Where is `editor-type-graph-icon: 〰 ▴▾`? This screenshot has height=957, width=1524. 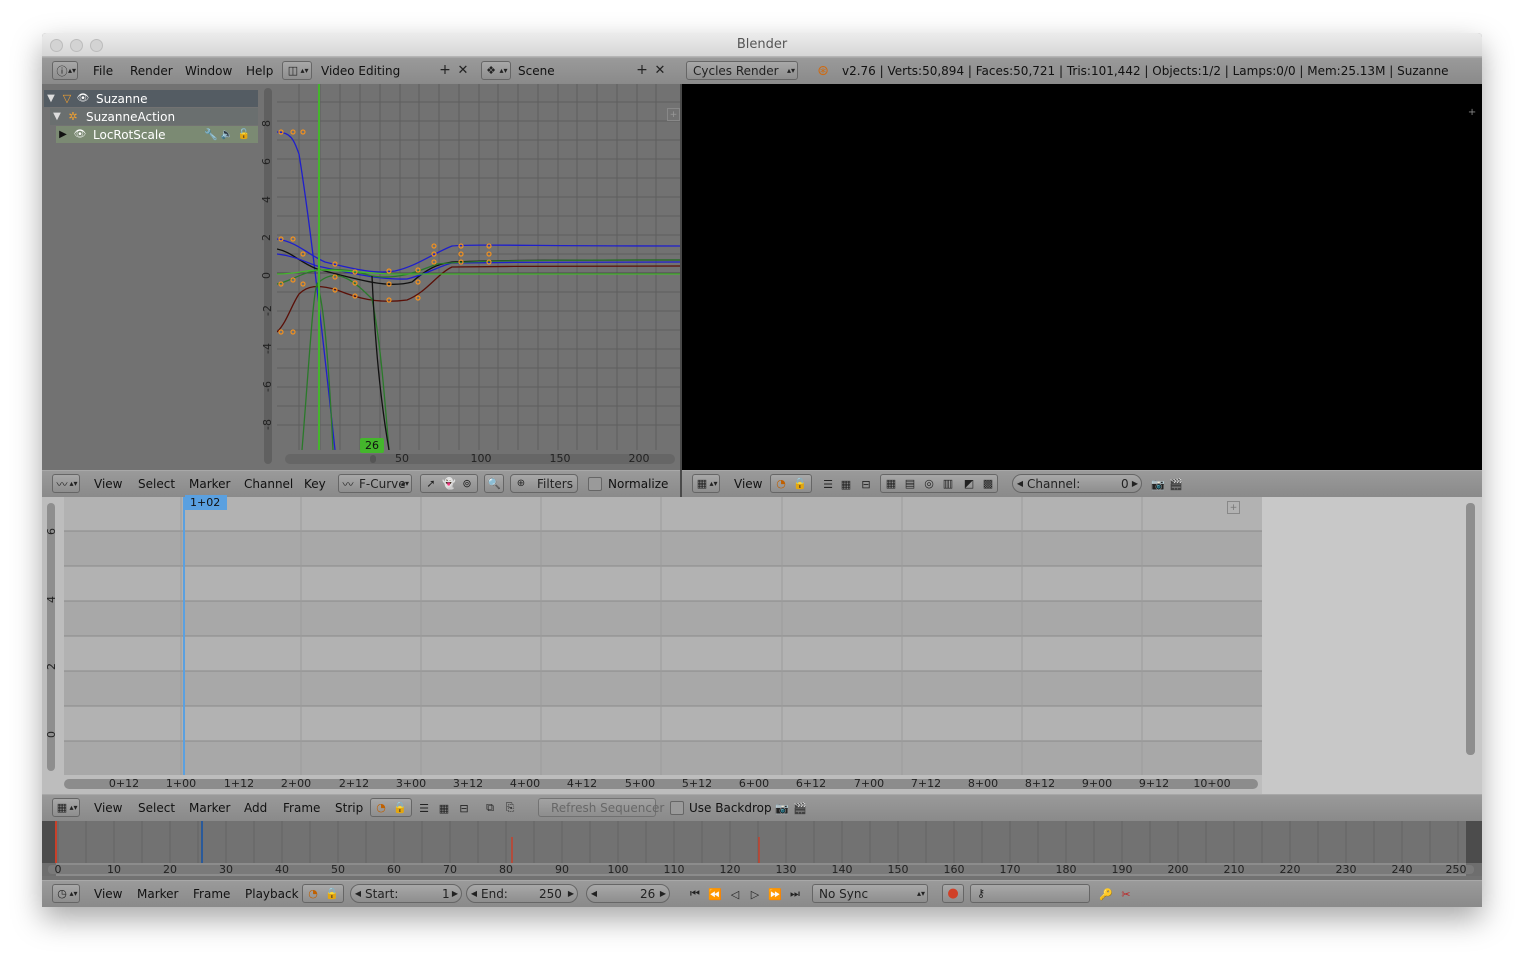
editor-type-graph-icon: 〰 ▴▾ is located at coordinates (66, 483).